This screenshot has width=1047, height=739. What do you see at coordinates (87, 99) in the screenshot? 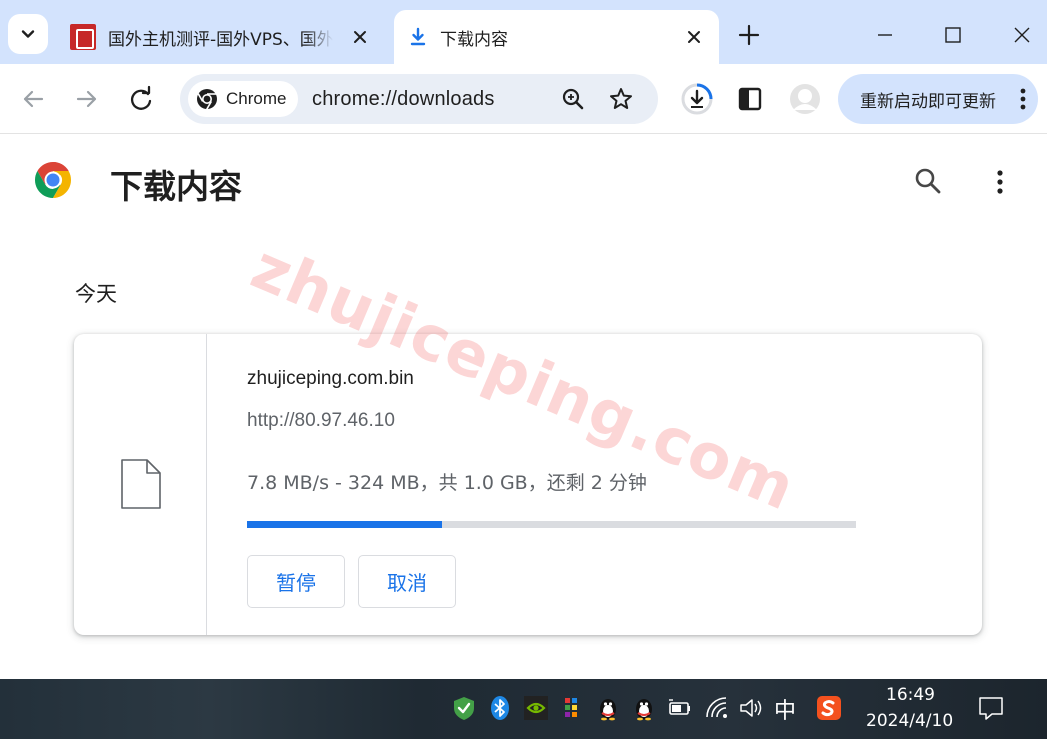
I see `forward-arrow-icon` at bounding box center [87, 99].